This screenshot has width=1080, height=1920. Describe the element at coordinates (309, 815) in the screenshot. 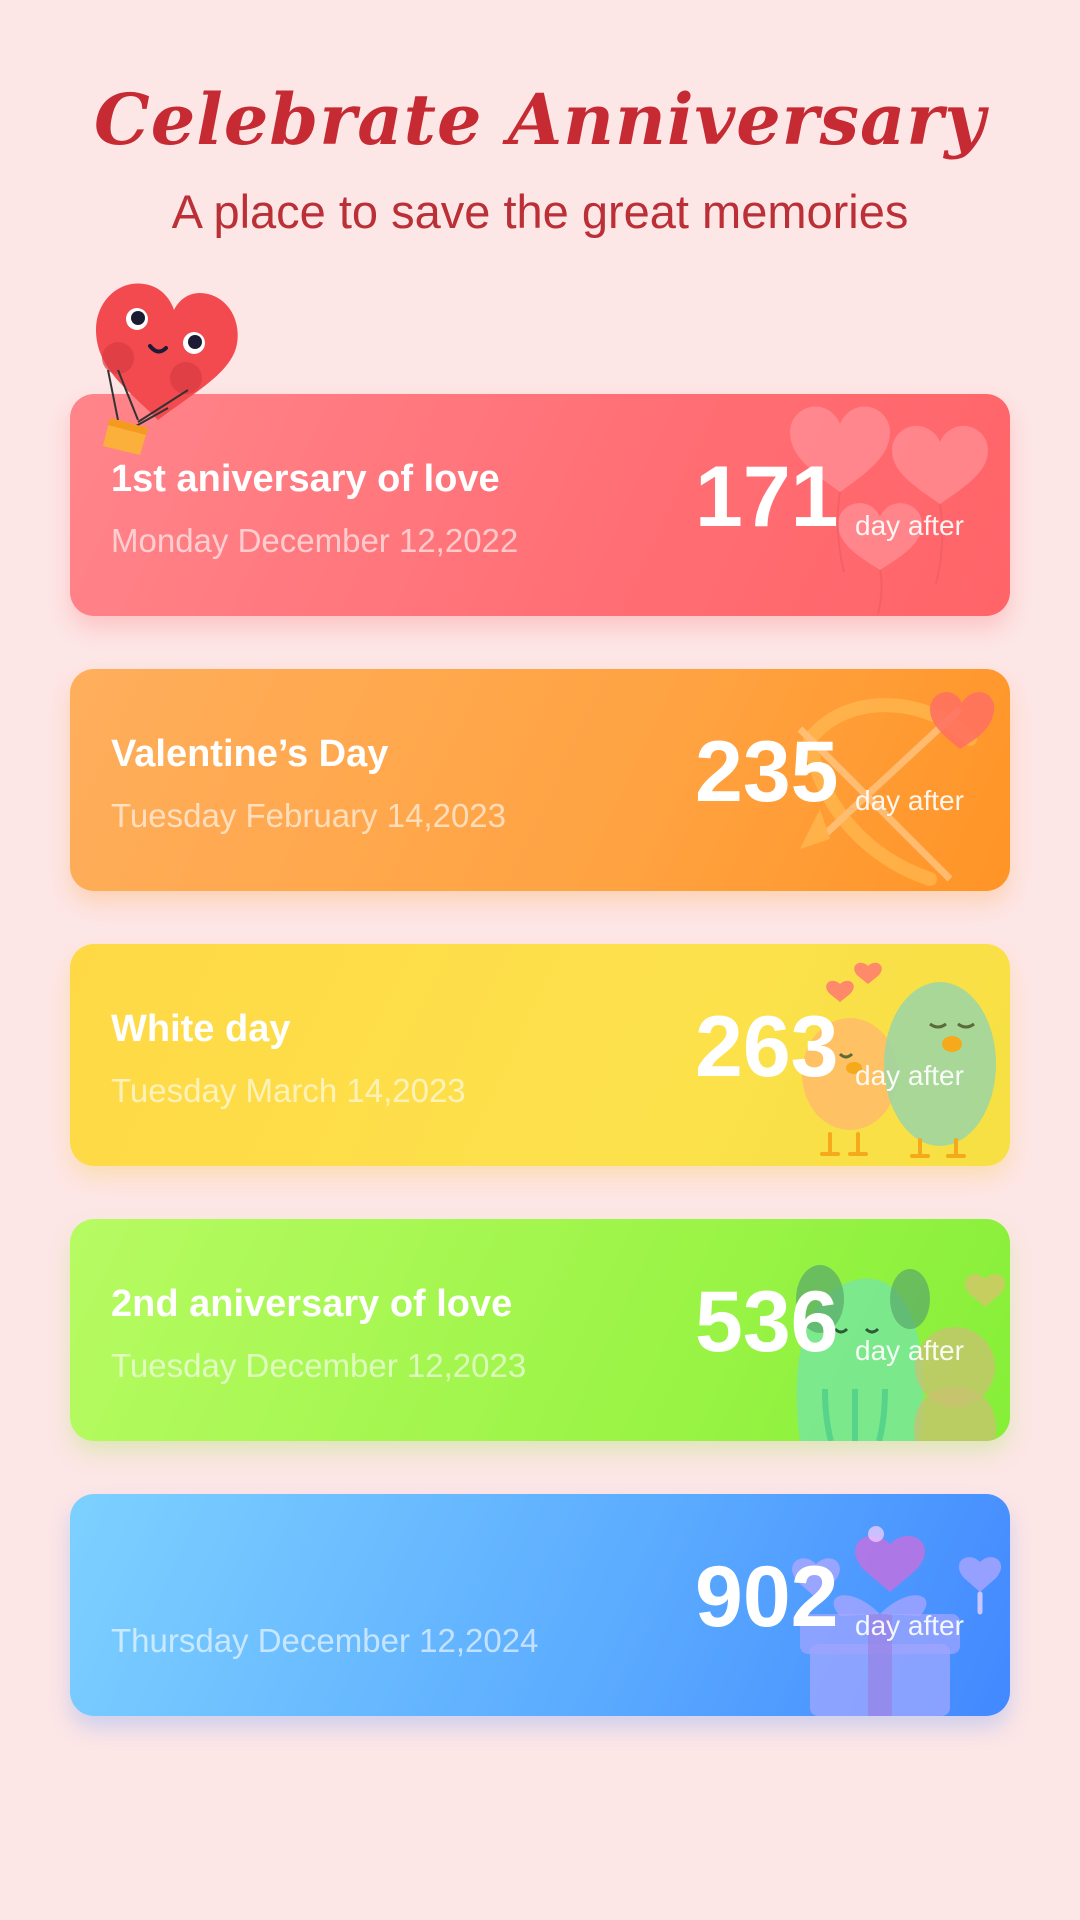

I see `card-date: Tuesday February 14,2023` at that location.